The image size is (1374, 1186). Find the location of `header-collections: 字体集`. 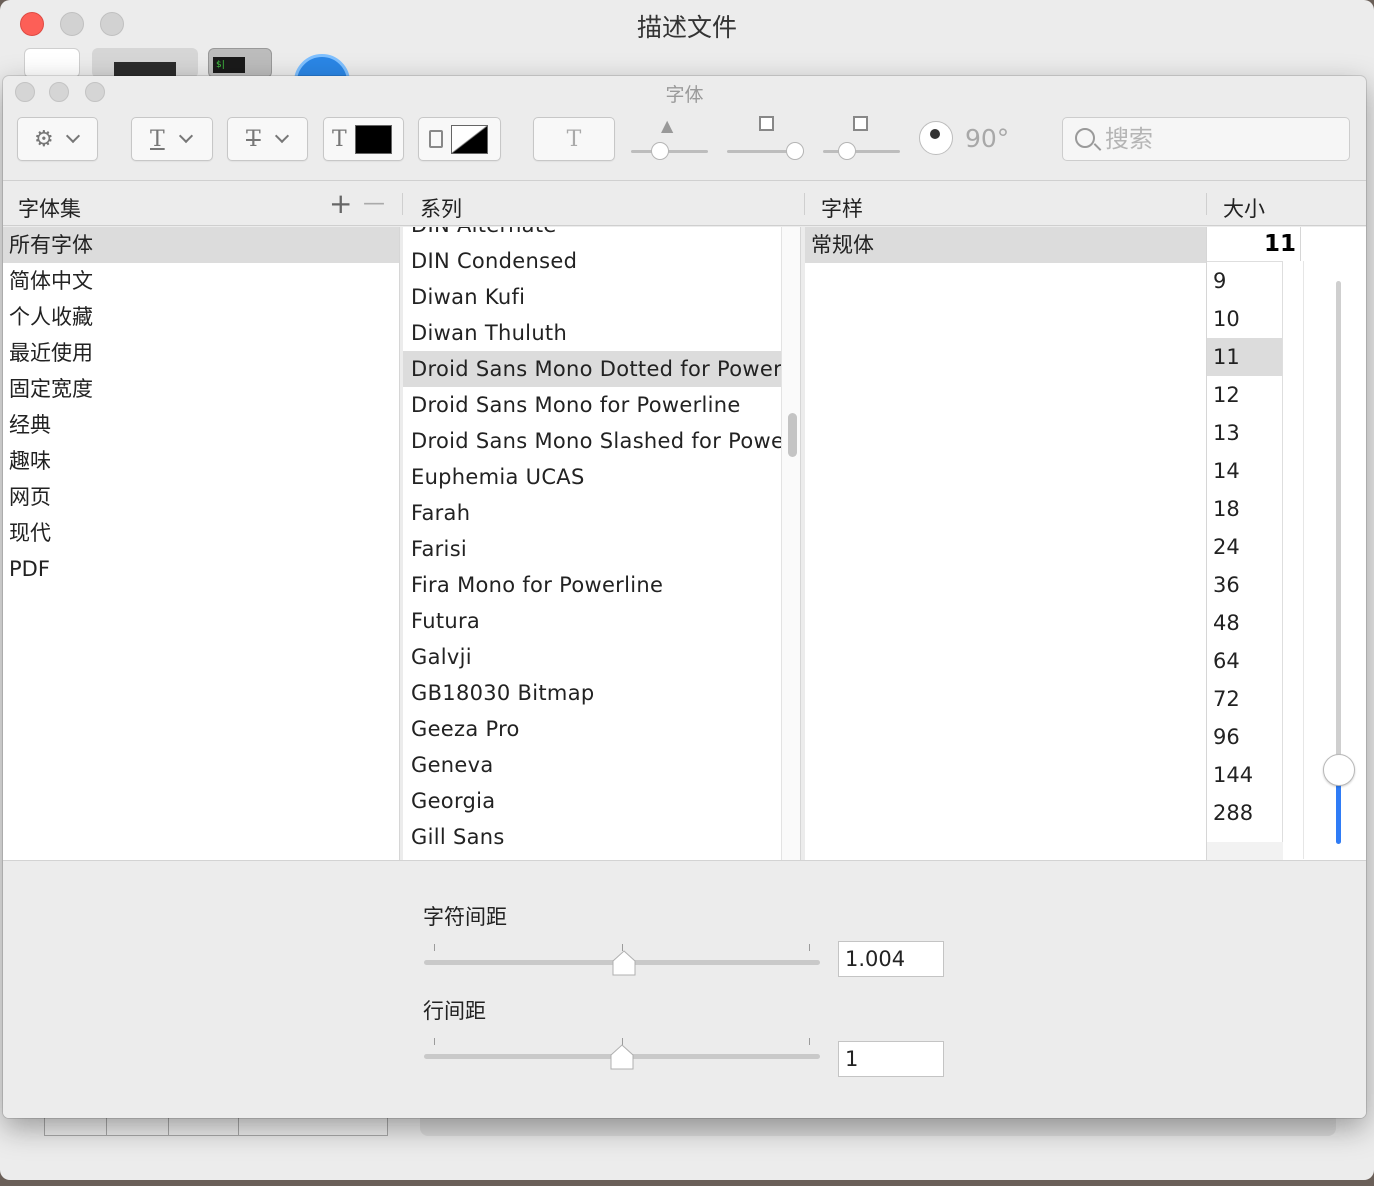

header-collections: 字体集 is located at coordinates (49, 209).